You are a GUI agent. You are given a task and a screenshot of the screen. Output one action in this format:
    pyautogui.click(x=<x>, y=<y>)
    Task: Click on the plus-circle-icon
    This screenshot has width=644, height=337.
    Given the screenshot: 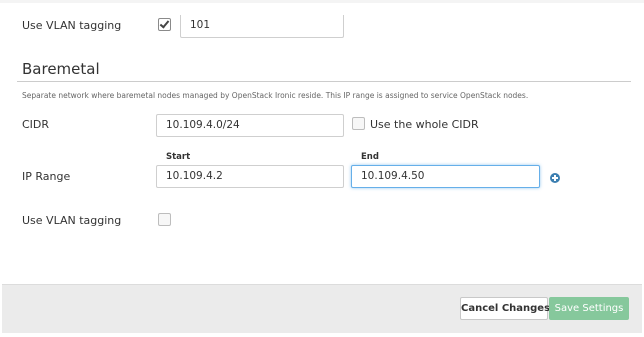 What is the action you would take?
    pyautogui.click(x=555, y=178)
    